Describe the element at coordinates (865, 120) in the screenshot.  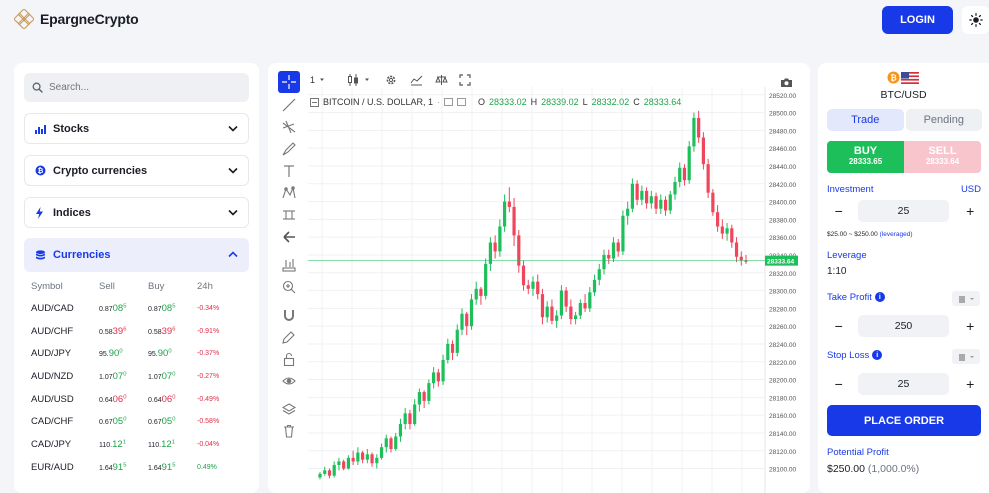
I see `tab-trade: Trade` at that location.